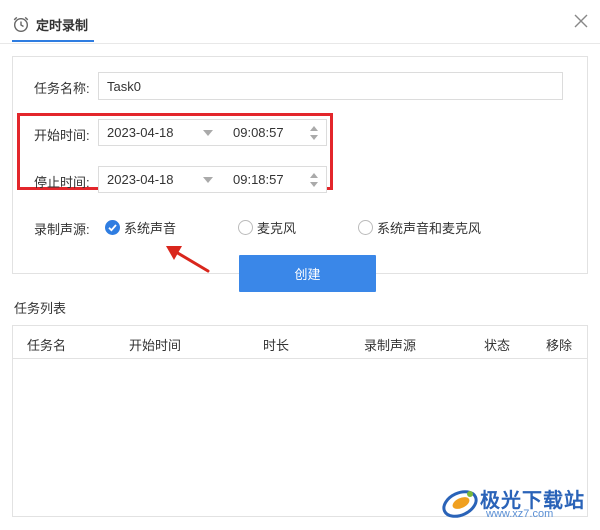 Image resolution: width=600 pixels, height=530 pixels. I want to click on stop-date-value: 2023-04-18, so click(140, 179).